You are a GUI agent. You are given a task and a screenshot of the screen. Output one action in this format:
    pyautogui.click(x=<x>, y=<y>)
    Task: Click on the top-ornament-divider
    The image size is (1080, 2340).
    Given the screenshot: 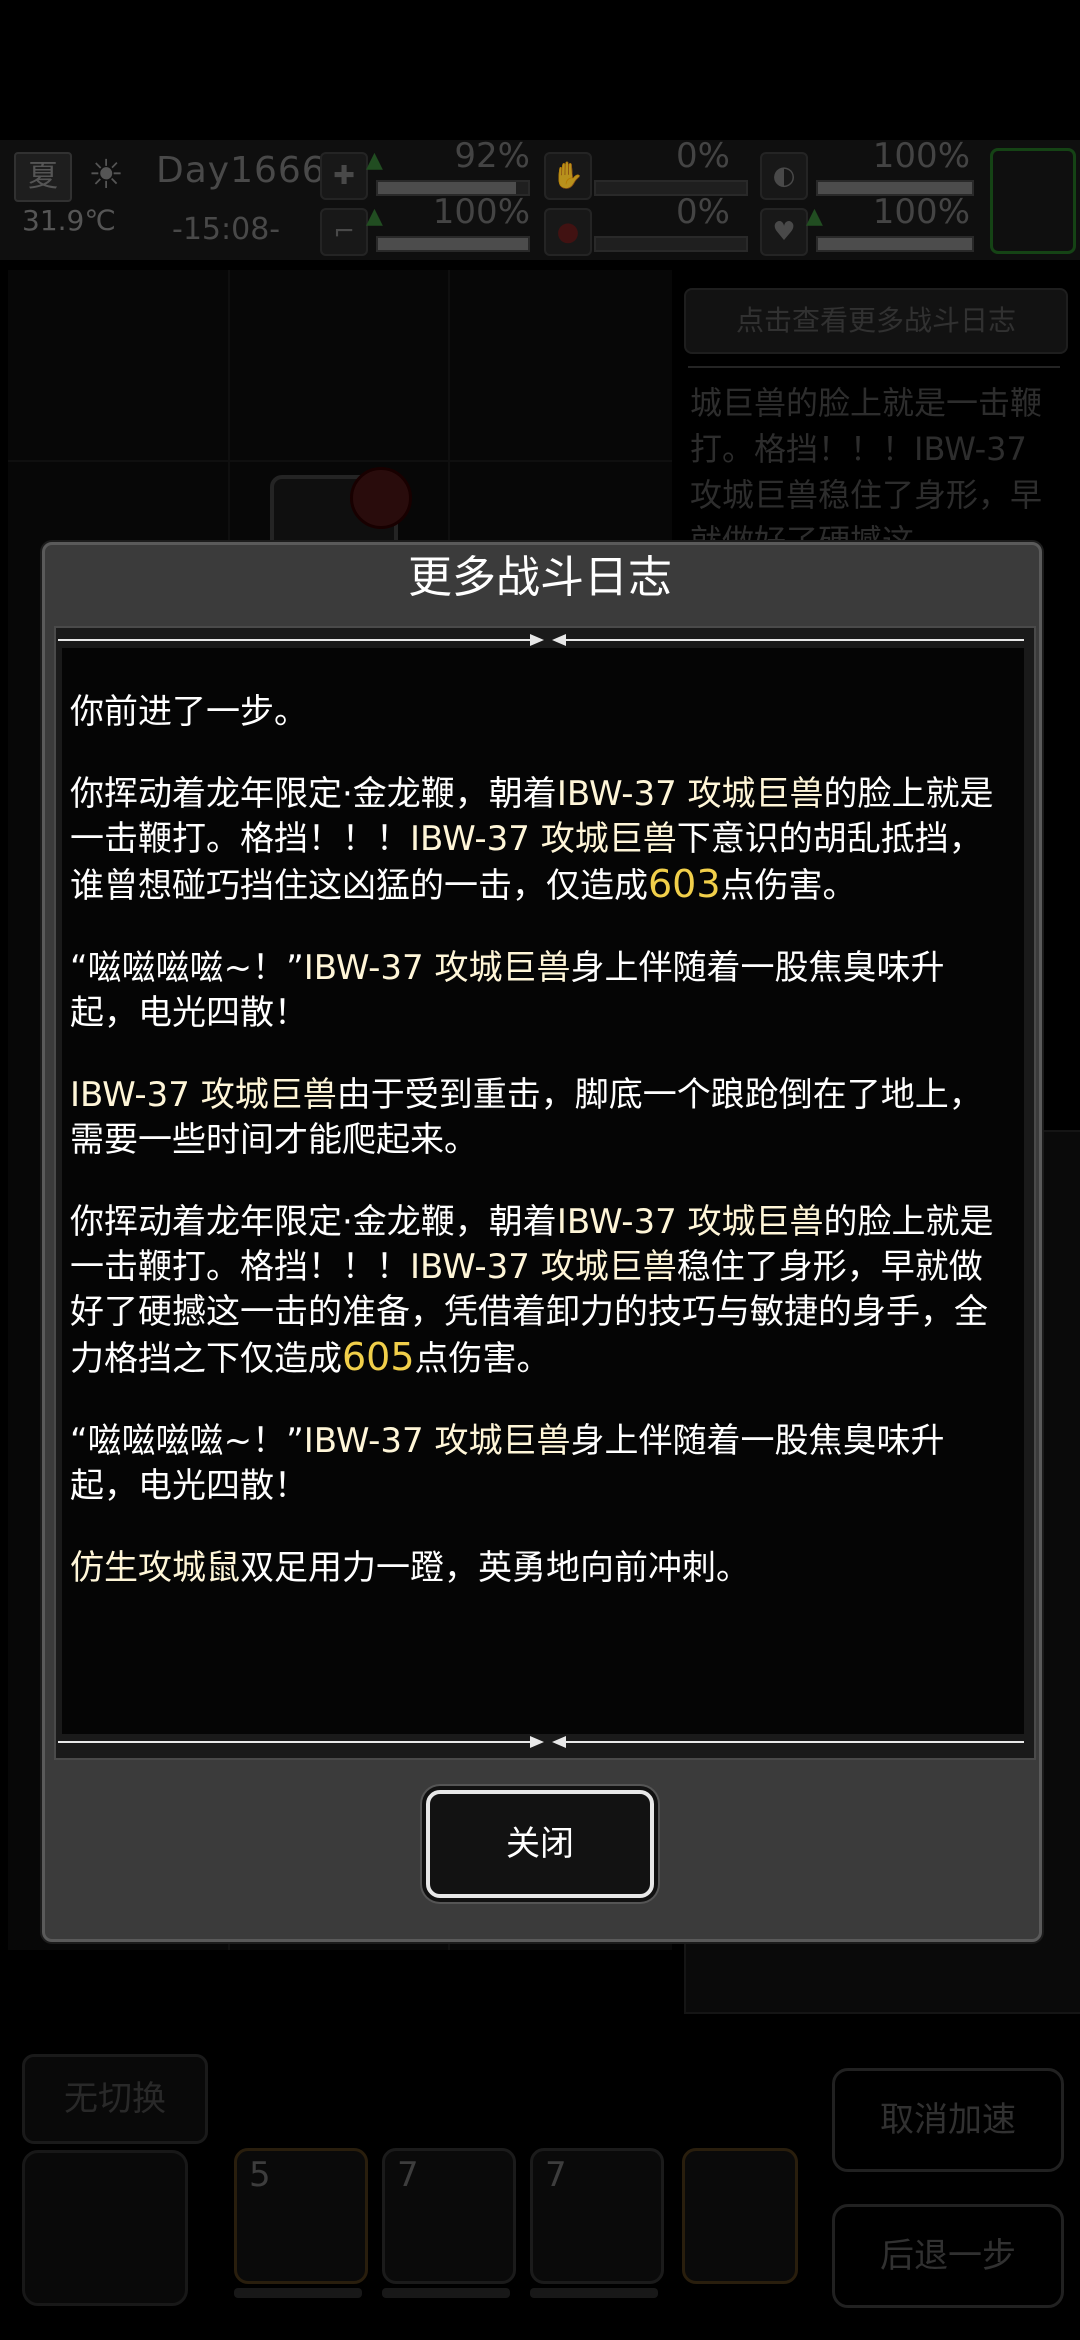 What is the action you would take?
    pyautogui.click(x=541, y=640)
    